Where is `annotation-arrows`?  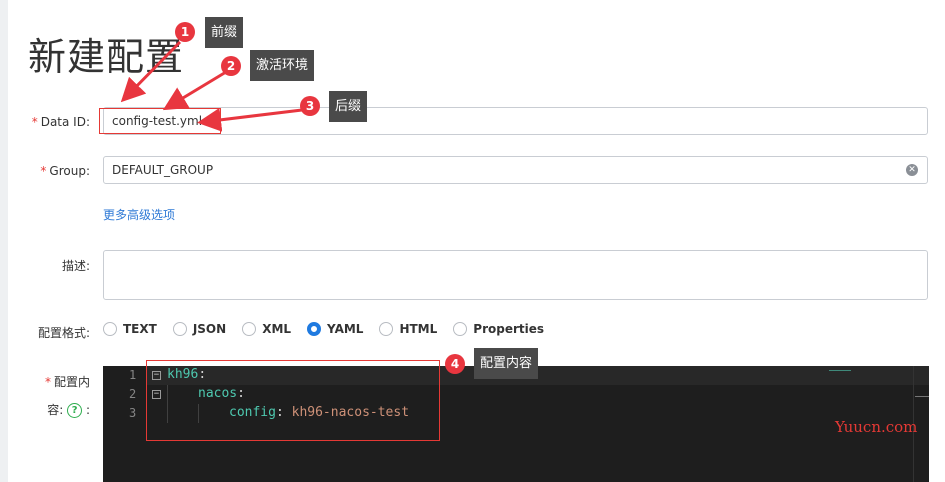
annotation-arrows is located at coordinates (211, 86).